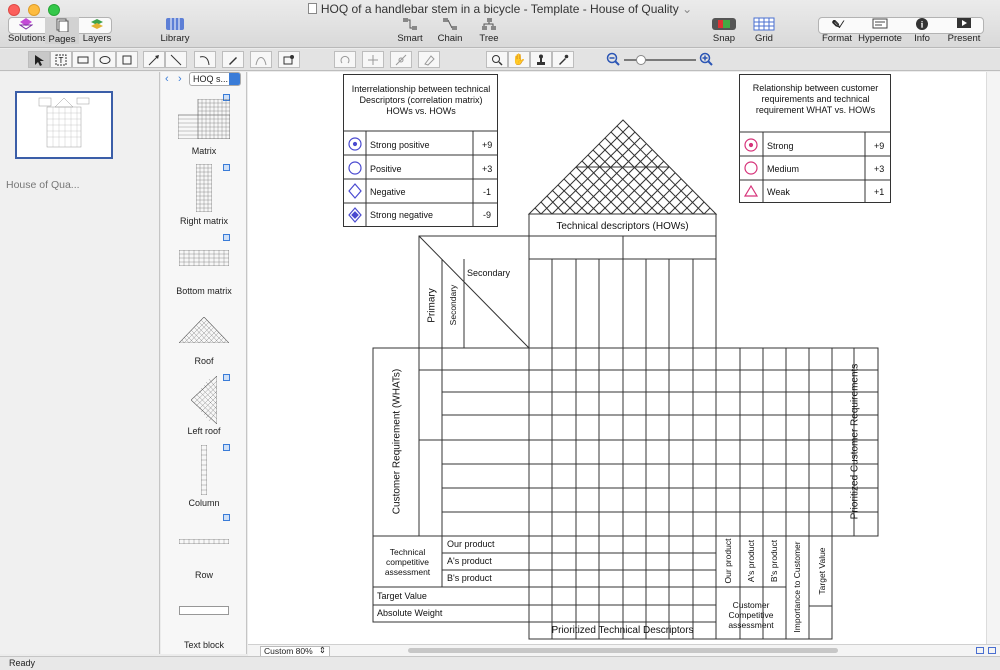 This screenshot has width=1000, height=670. I want to click on document-icon, so click(312, 8).